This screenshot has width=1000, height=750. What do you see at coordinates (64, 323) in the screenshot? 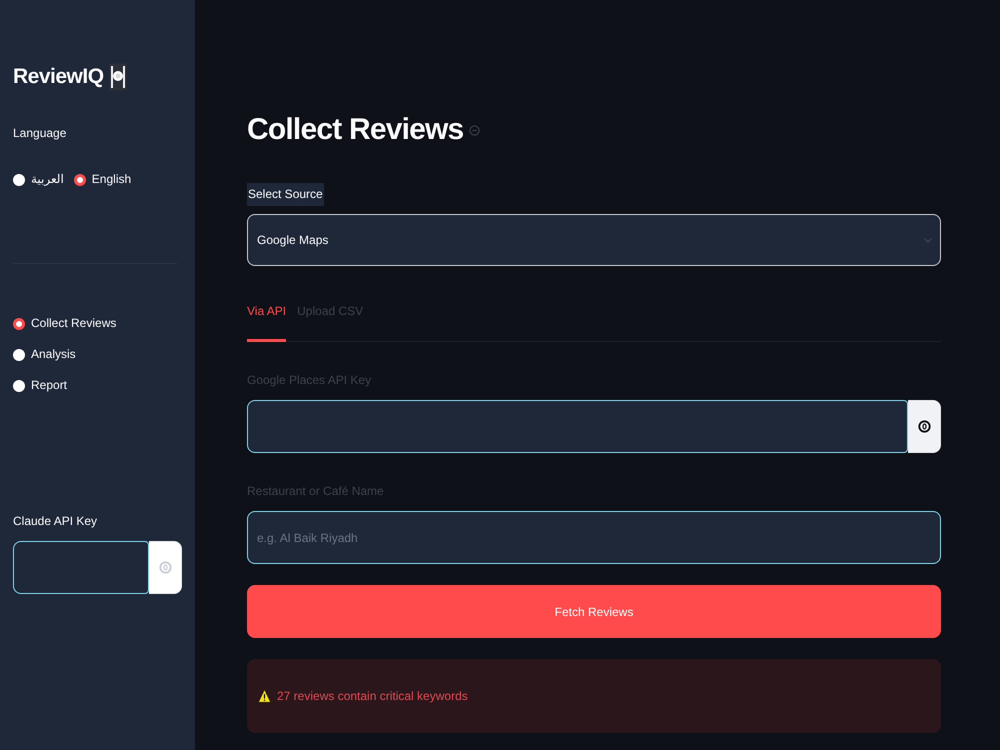
I see `nav-option: Collect Reviews` at bounding box center [64, 323].